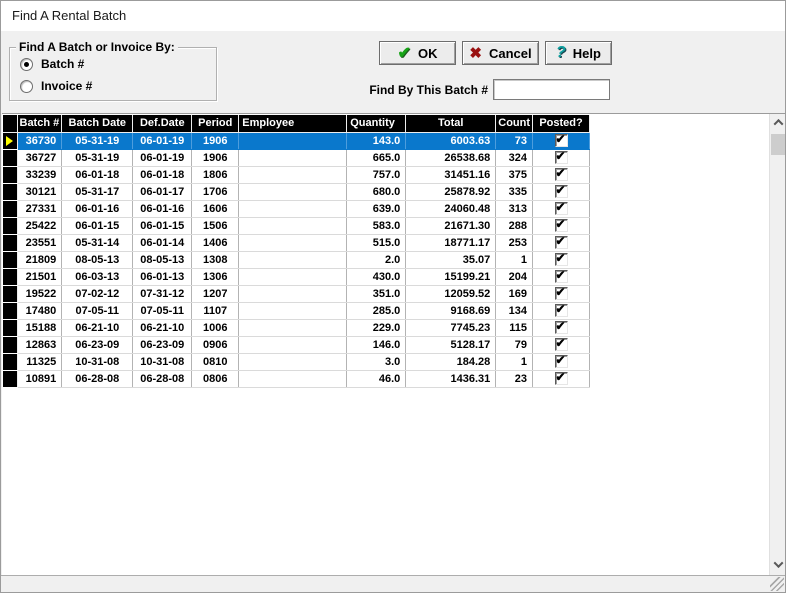  Describe the element at coordinates (293, 124) in the screenshot. I see `col-header-employee: Employee` at that location.